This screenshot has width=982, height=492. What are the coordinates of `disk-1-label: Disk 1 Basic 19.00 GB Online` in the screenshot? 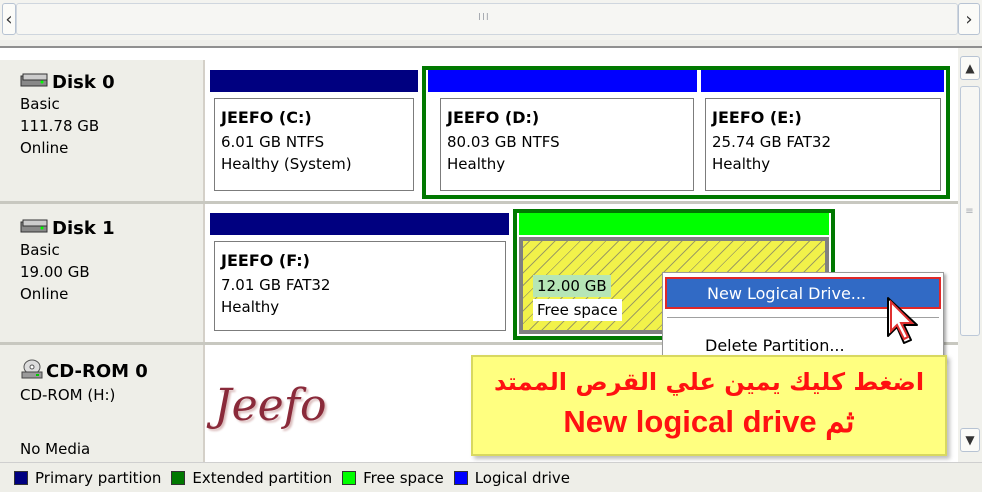 It's located at (102, 273).